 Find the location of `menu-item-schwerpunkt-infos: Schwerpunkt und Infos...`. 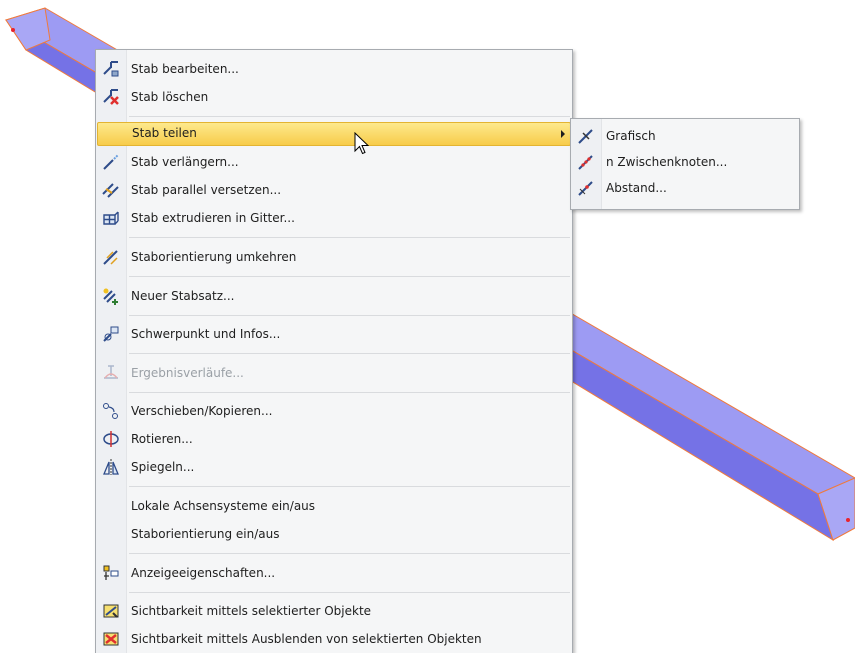

menu-item-schwerpunkt-infos: Schwerpunkt und Infos... is located at coordinates (334, 334).